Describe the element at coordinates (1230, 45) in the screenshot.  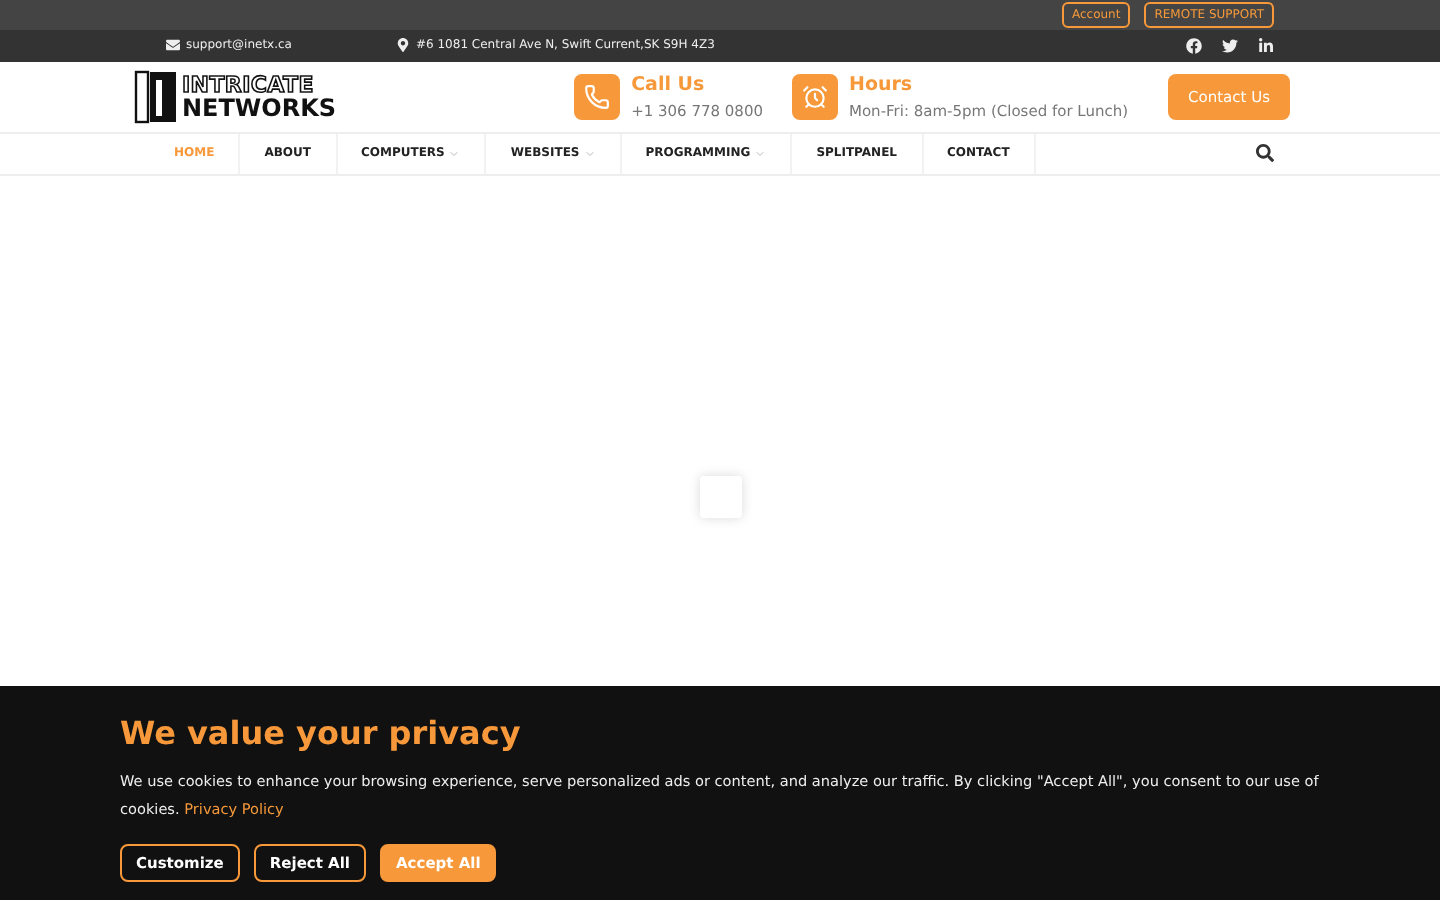
I see `twitter-icon` at that location.